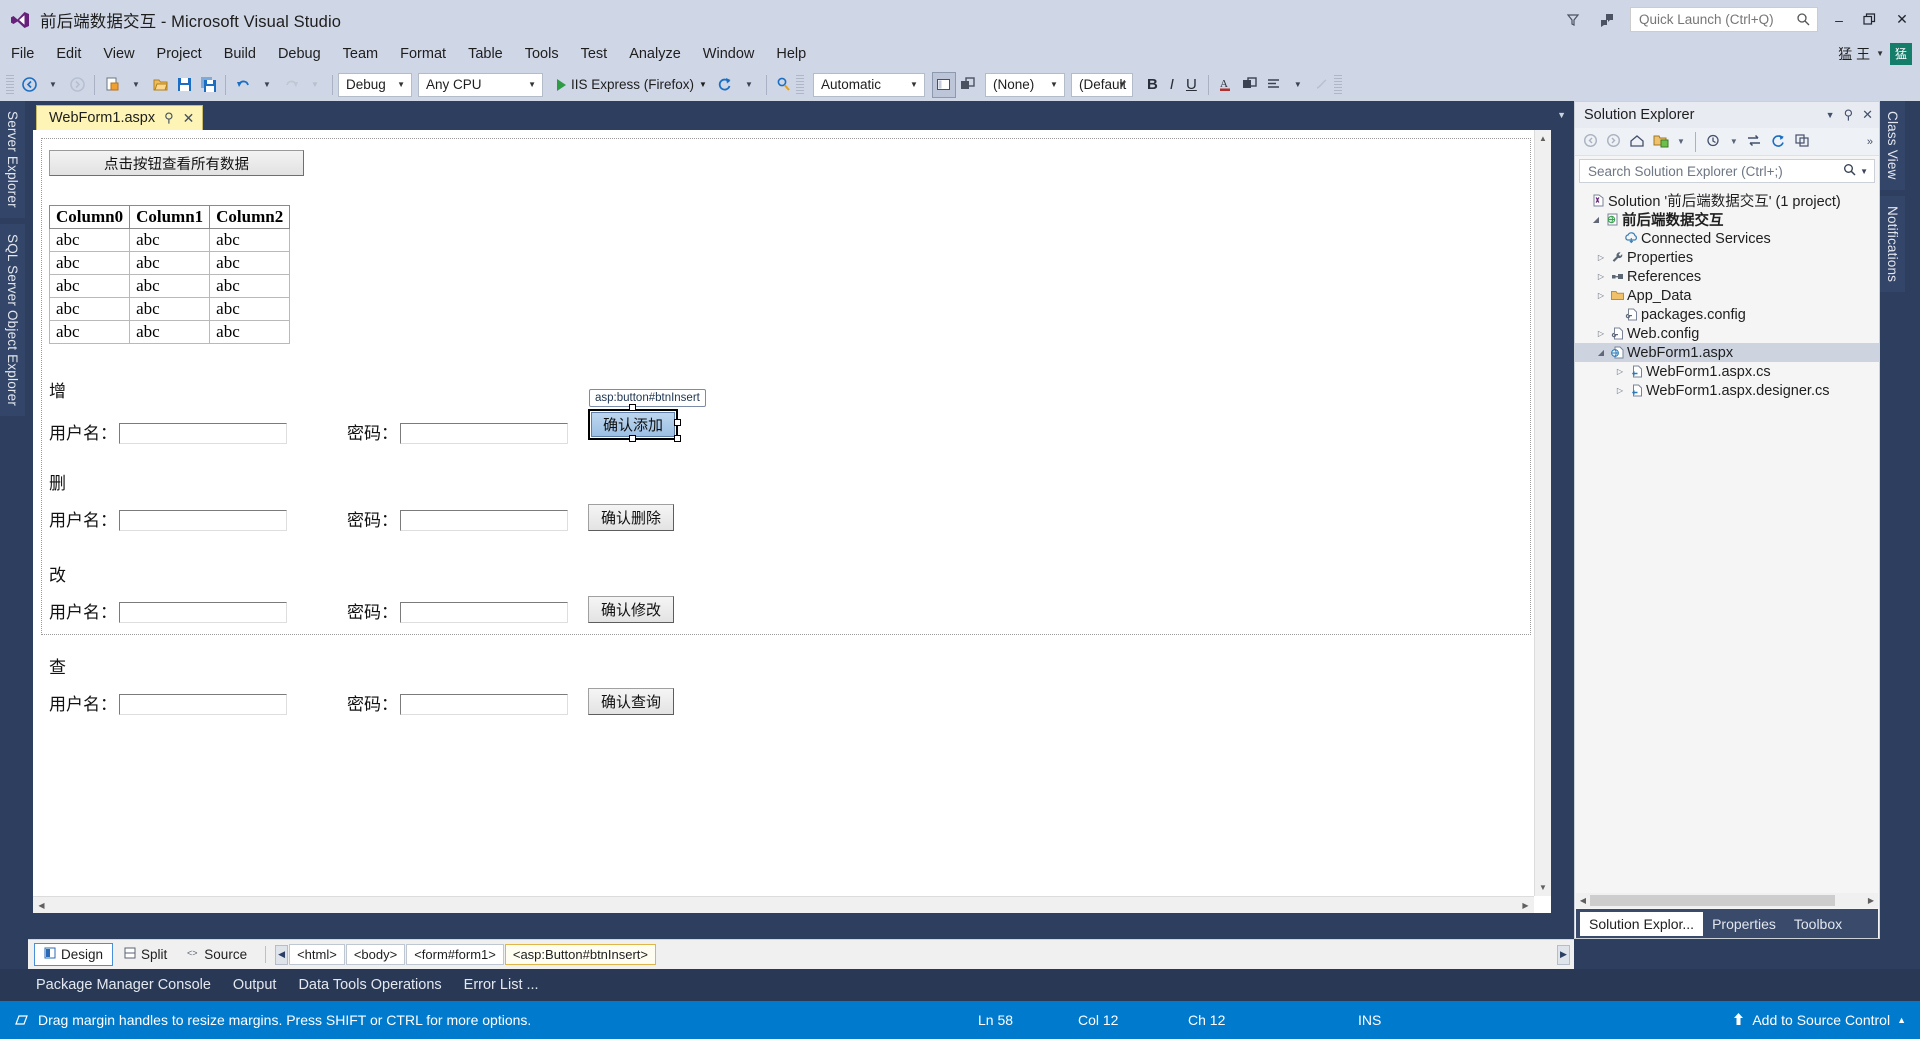 The width and height of the screenshot is (1920, 1039). I want to click on undo-dropdown-icon: ▼, so click(267, 85).